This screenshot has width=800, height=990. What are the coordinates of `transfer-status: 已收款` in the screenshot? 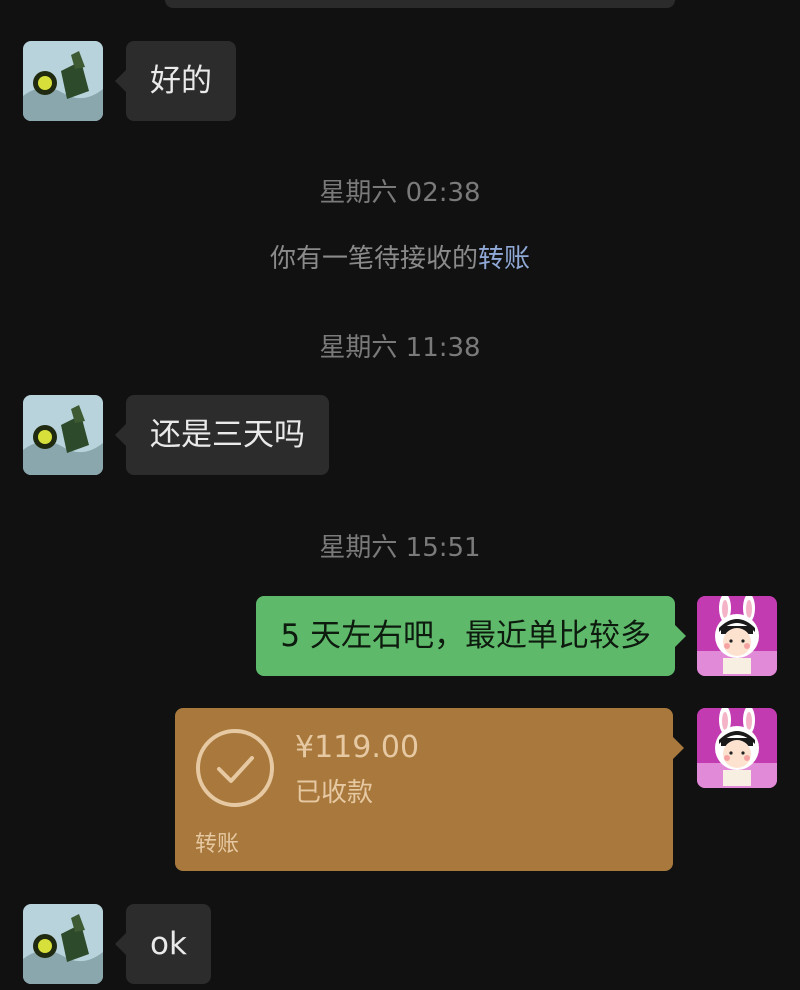 It's located at (334, 793).